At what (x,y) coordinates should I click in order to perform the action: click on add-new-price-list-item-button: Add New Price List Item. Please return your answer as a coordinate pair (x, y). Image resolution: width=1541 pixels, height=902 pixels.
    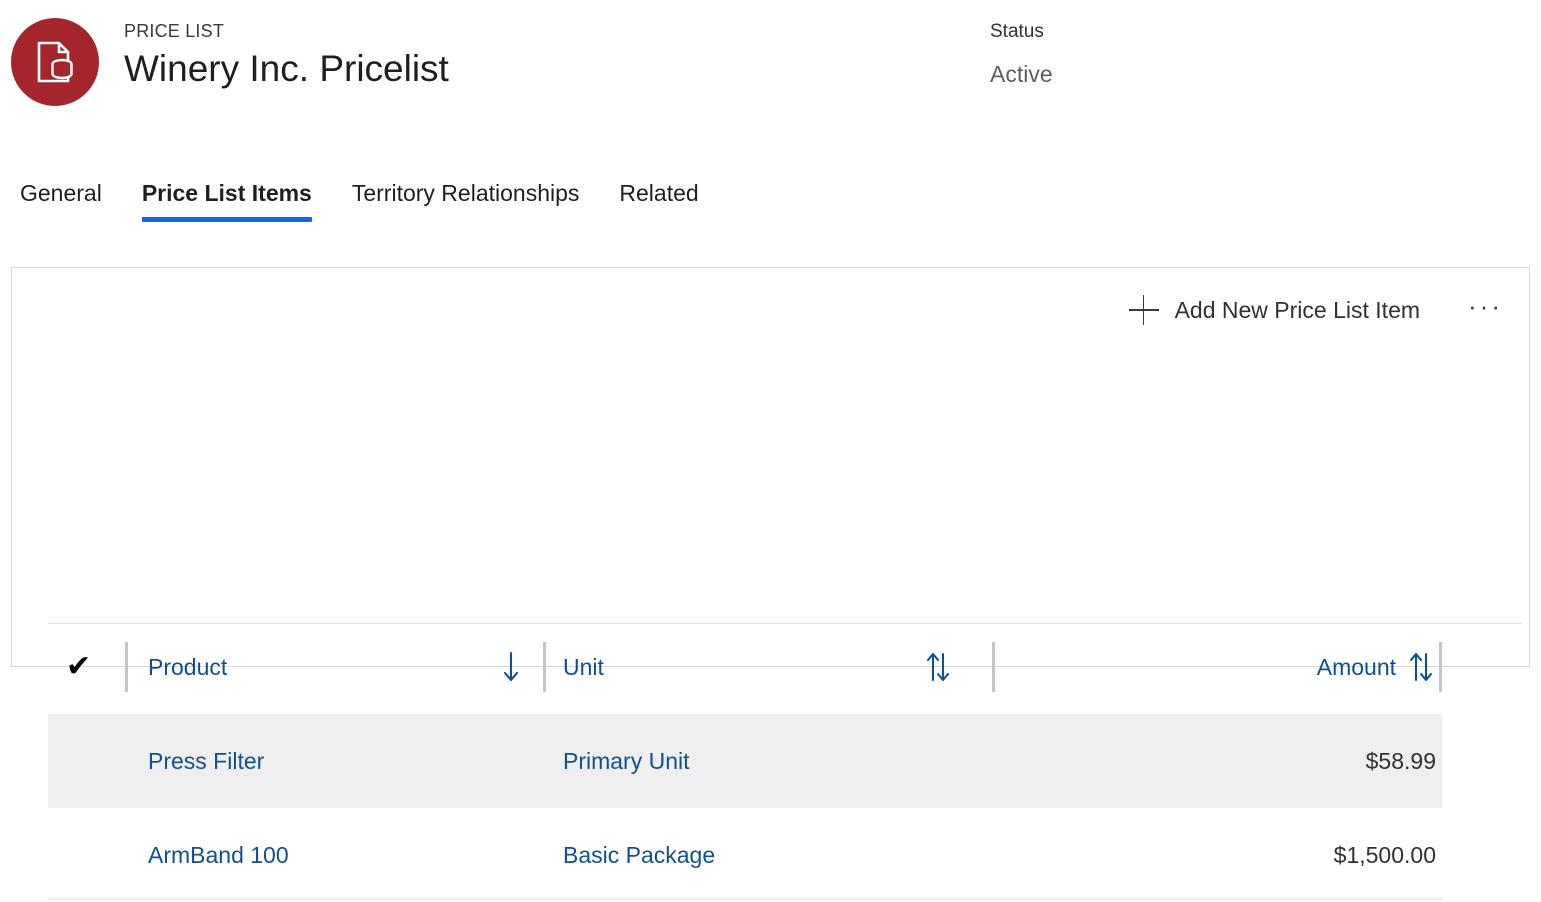
    Looking at the image, I should click on (1274, 310).